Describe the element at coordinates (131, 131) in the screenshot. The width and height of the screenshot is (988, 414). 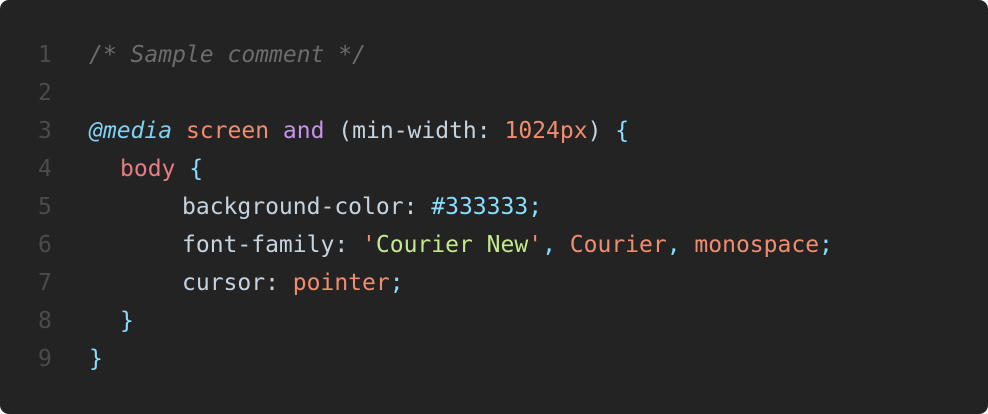
I see `code-token-atrule: @media` at that location.